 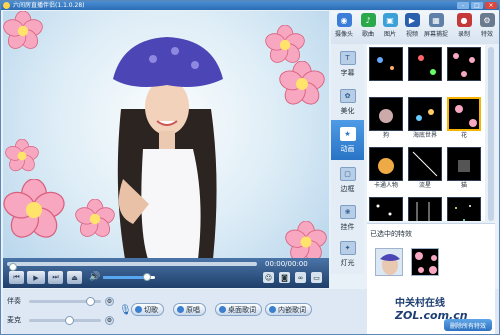 What do you see at coordinates (464, 27) in the screenshot?
I see `tab-record: ● 录制` at bounding box center [464, 27].